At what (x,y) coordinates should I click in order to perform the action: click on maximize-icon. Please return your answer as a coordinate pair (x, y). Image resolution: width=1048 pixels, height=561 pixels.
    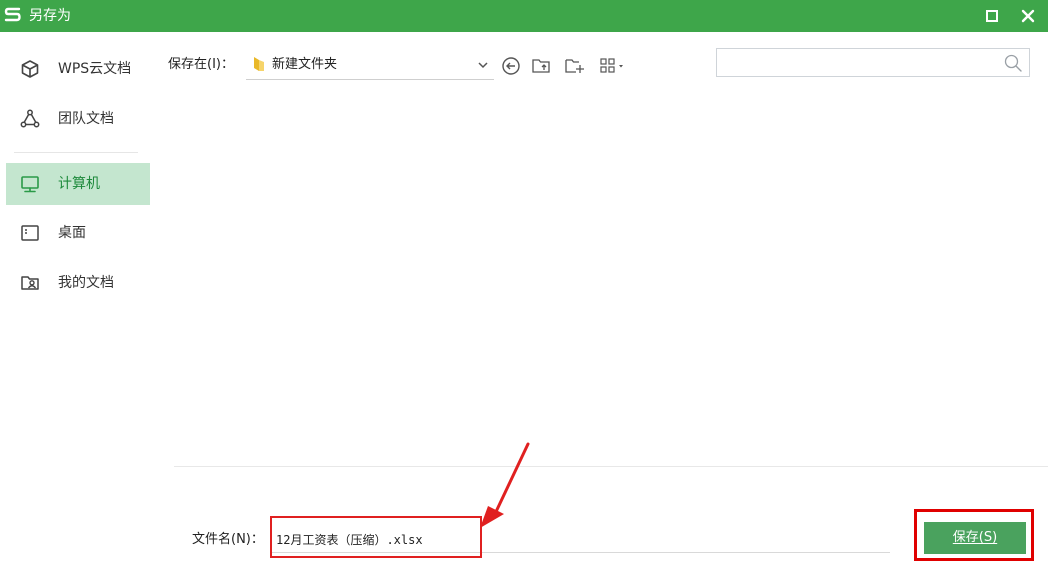
    Looking at the image, I should click on (992, 16).